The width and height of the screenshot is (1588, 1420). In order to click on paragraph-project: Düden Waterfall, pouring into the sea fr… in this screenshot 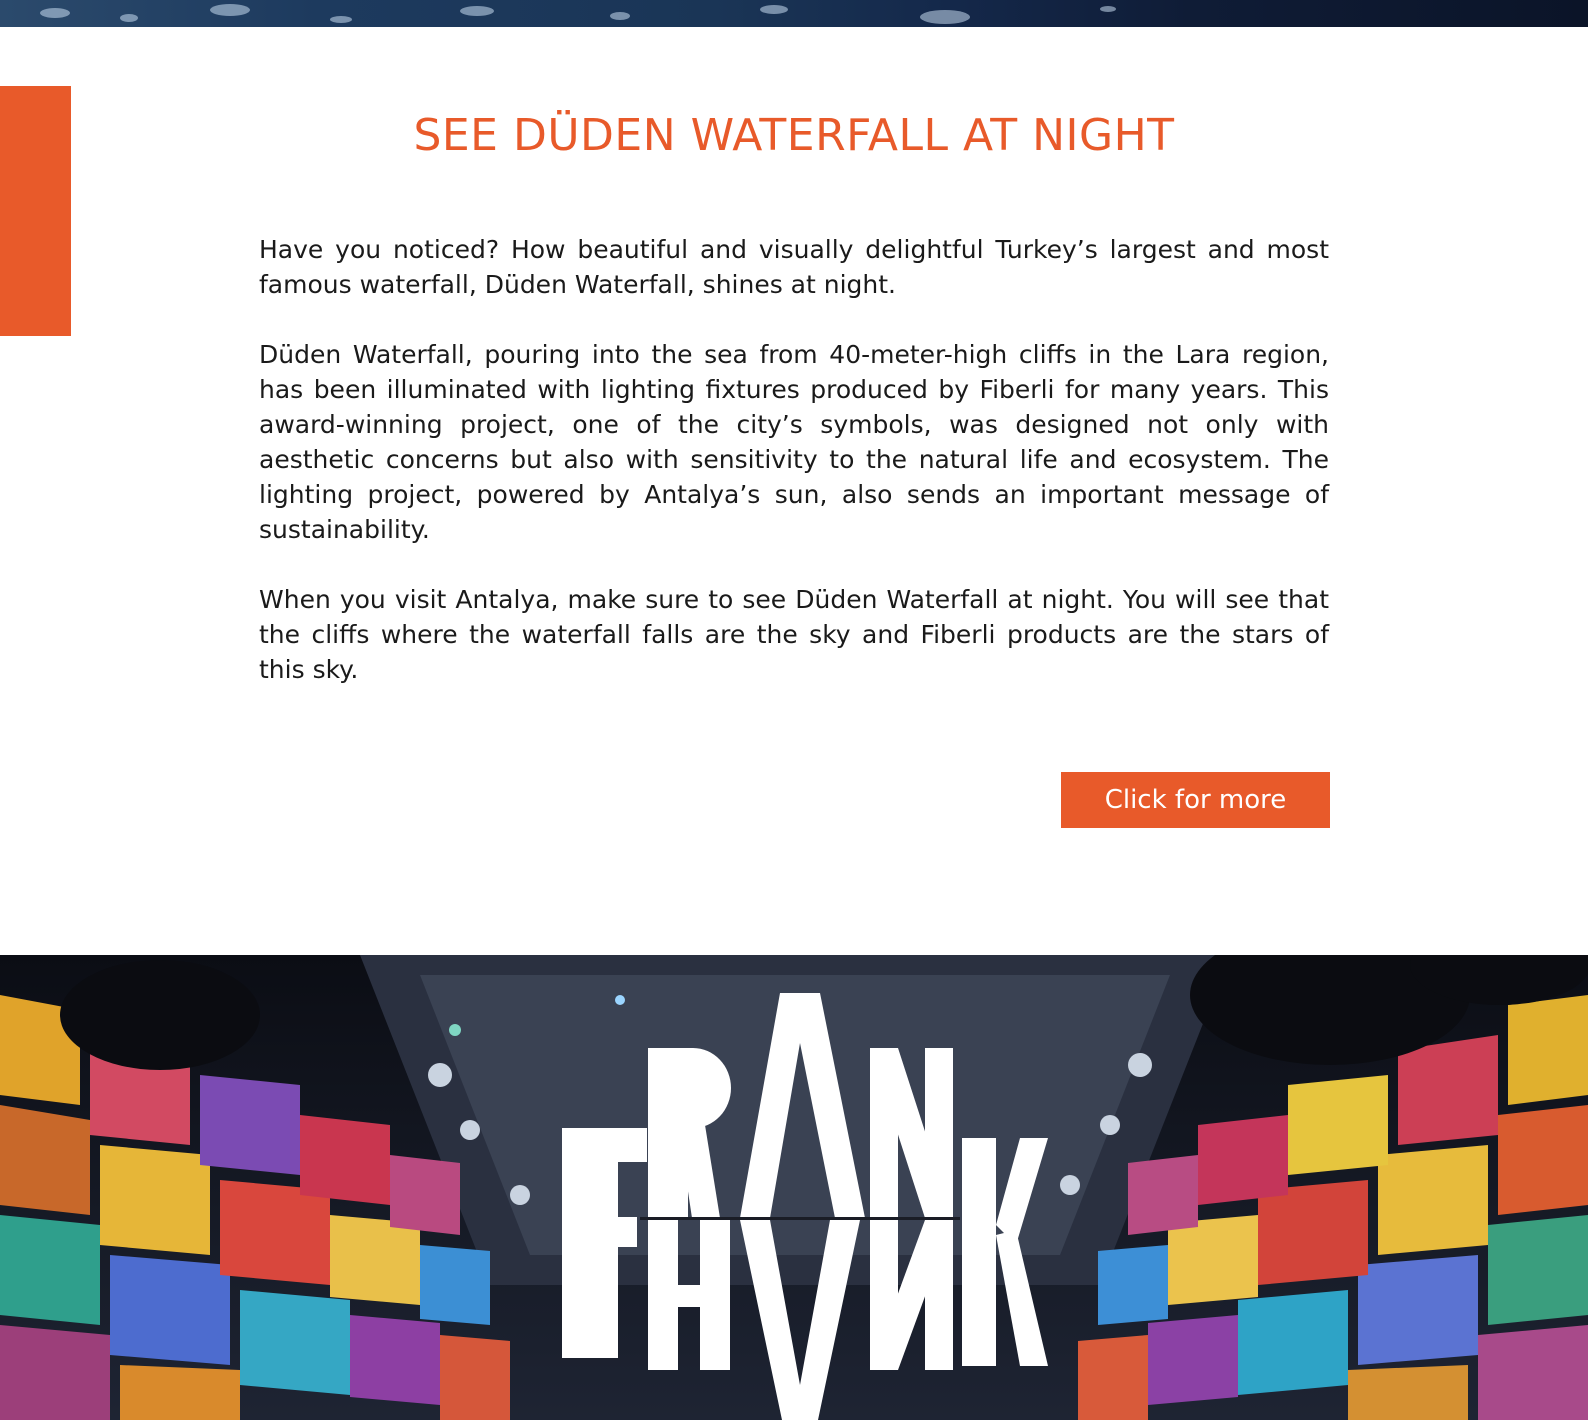, I will do `click(794, 442)`.